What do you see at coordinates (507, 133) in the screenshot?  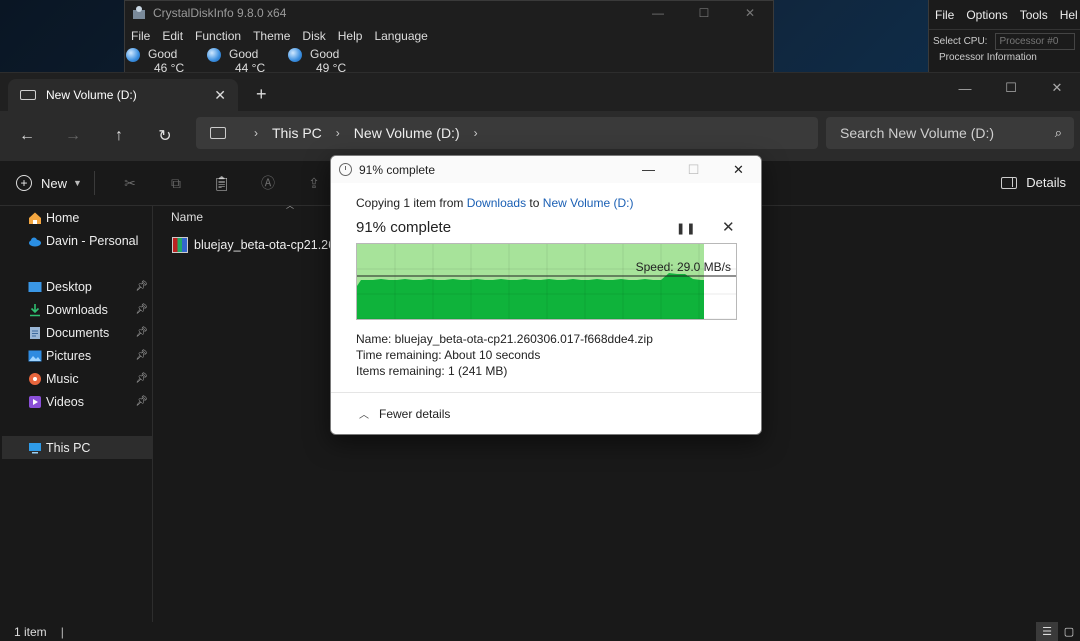 I see `address-bar: › This PC › New Volume (D:) ›` at bounding box center [507, 133].